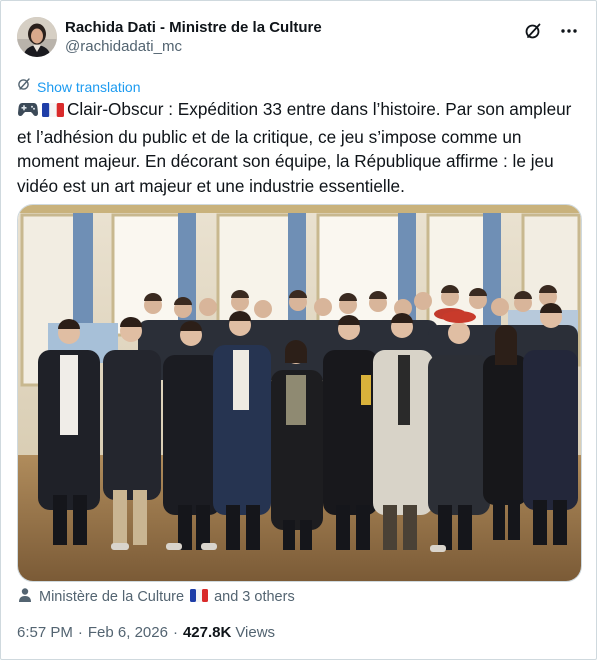 The image size is (597, 660). Describe the element at coordinates (89, 86) in the screenshot. I see `show-translation-label: Show translation` at that location.